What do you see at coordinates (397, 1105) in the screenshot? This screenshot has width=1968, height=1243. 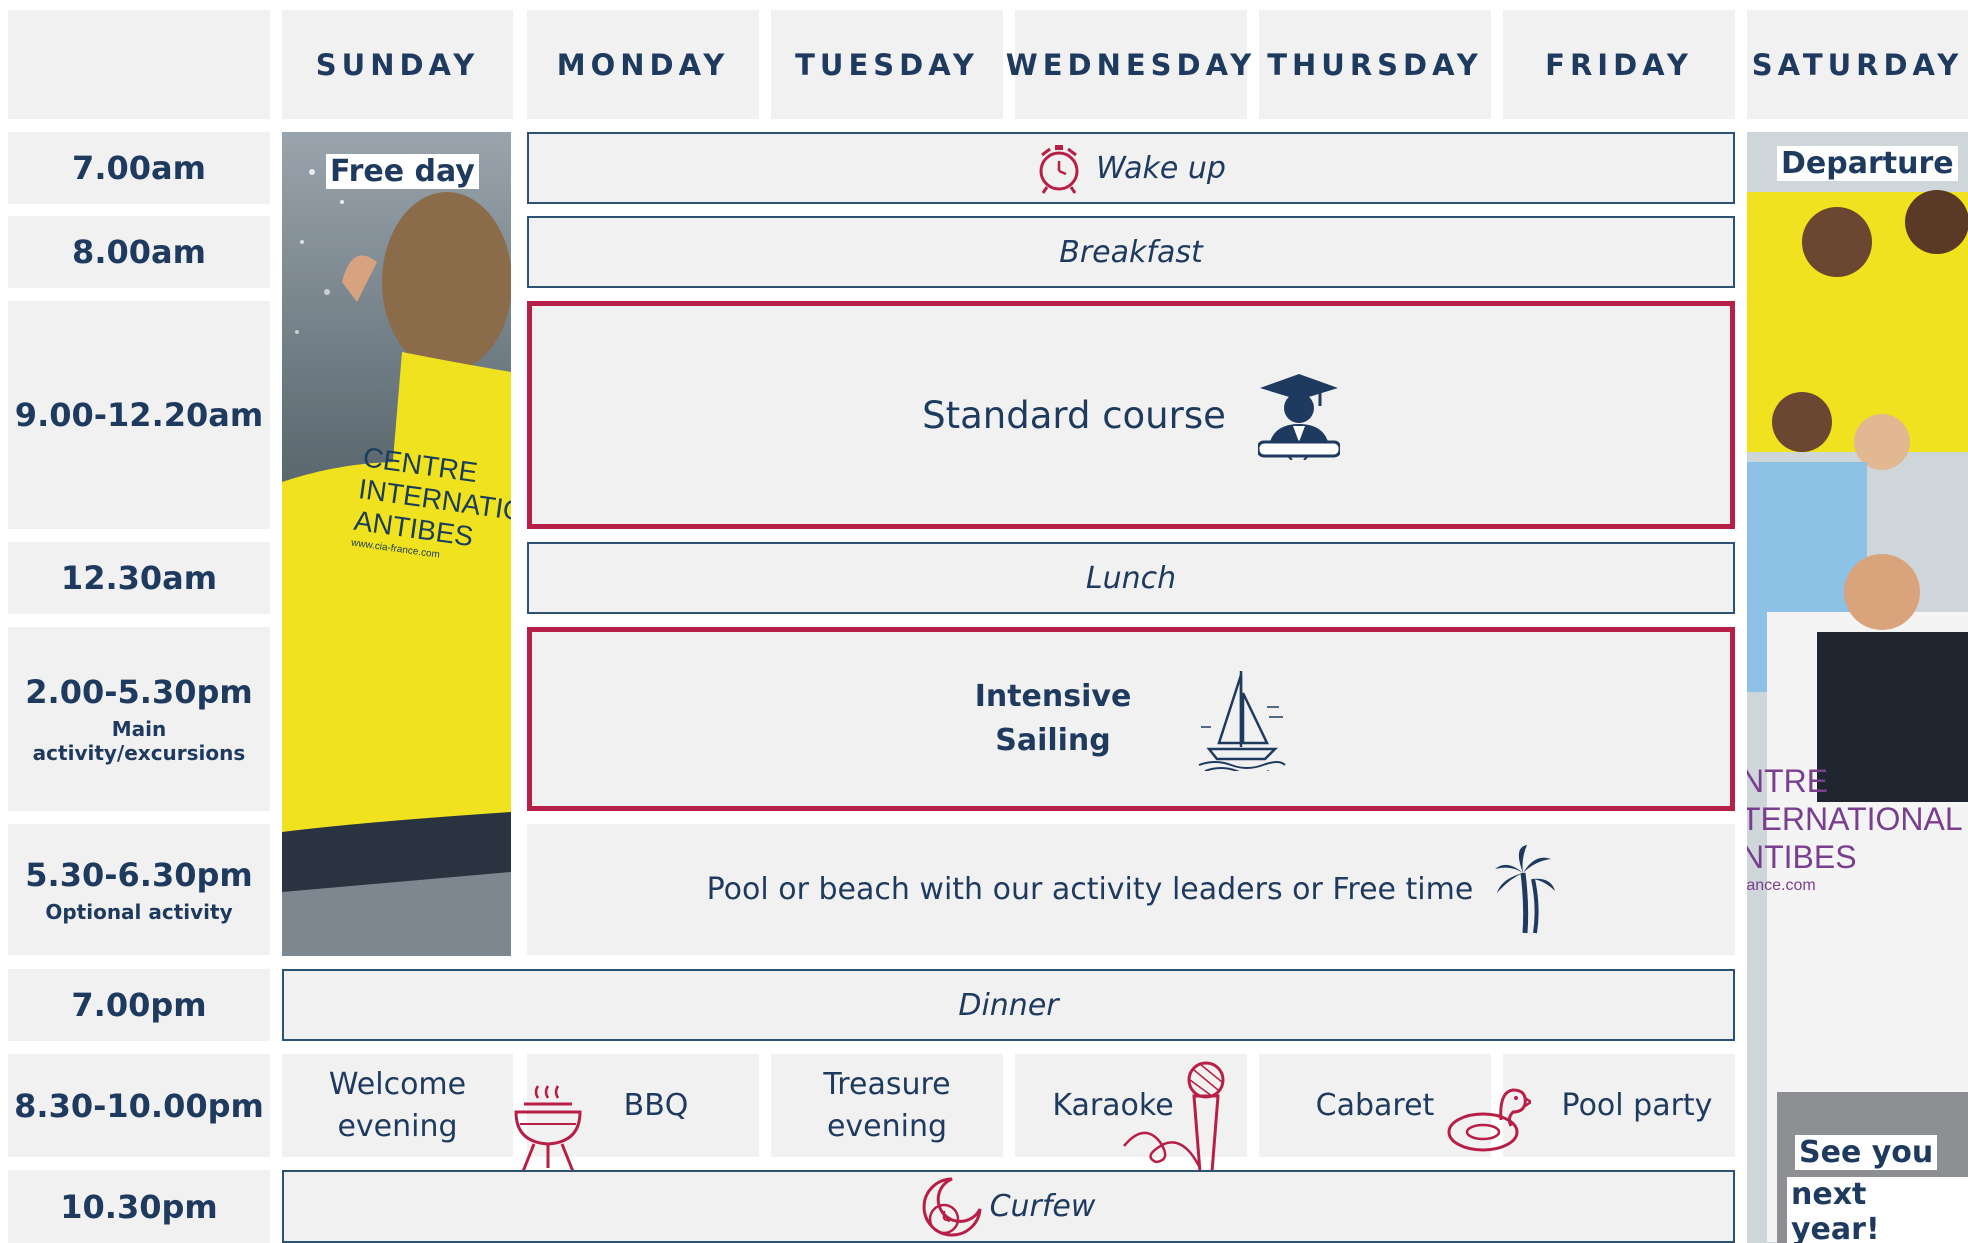 I see `evening-sunday: Welcome evening` at bounding box center [397, 1105].